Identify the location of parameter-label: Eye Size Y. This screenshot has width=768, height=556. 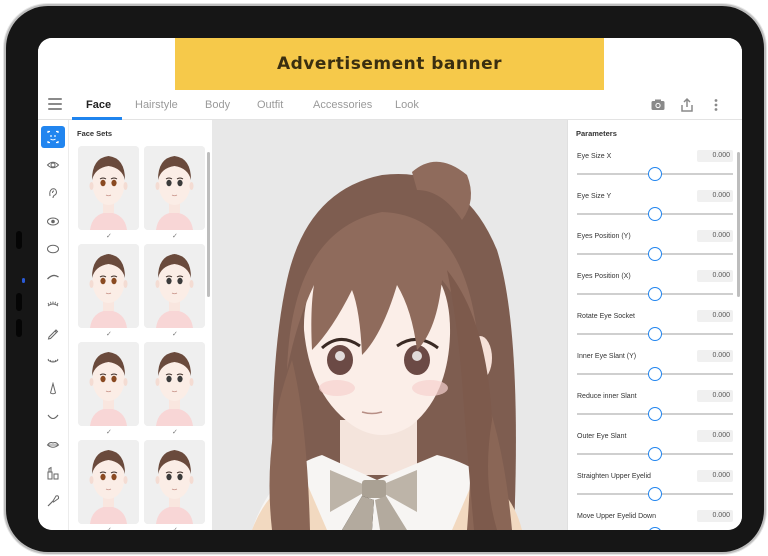
(594, 196).